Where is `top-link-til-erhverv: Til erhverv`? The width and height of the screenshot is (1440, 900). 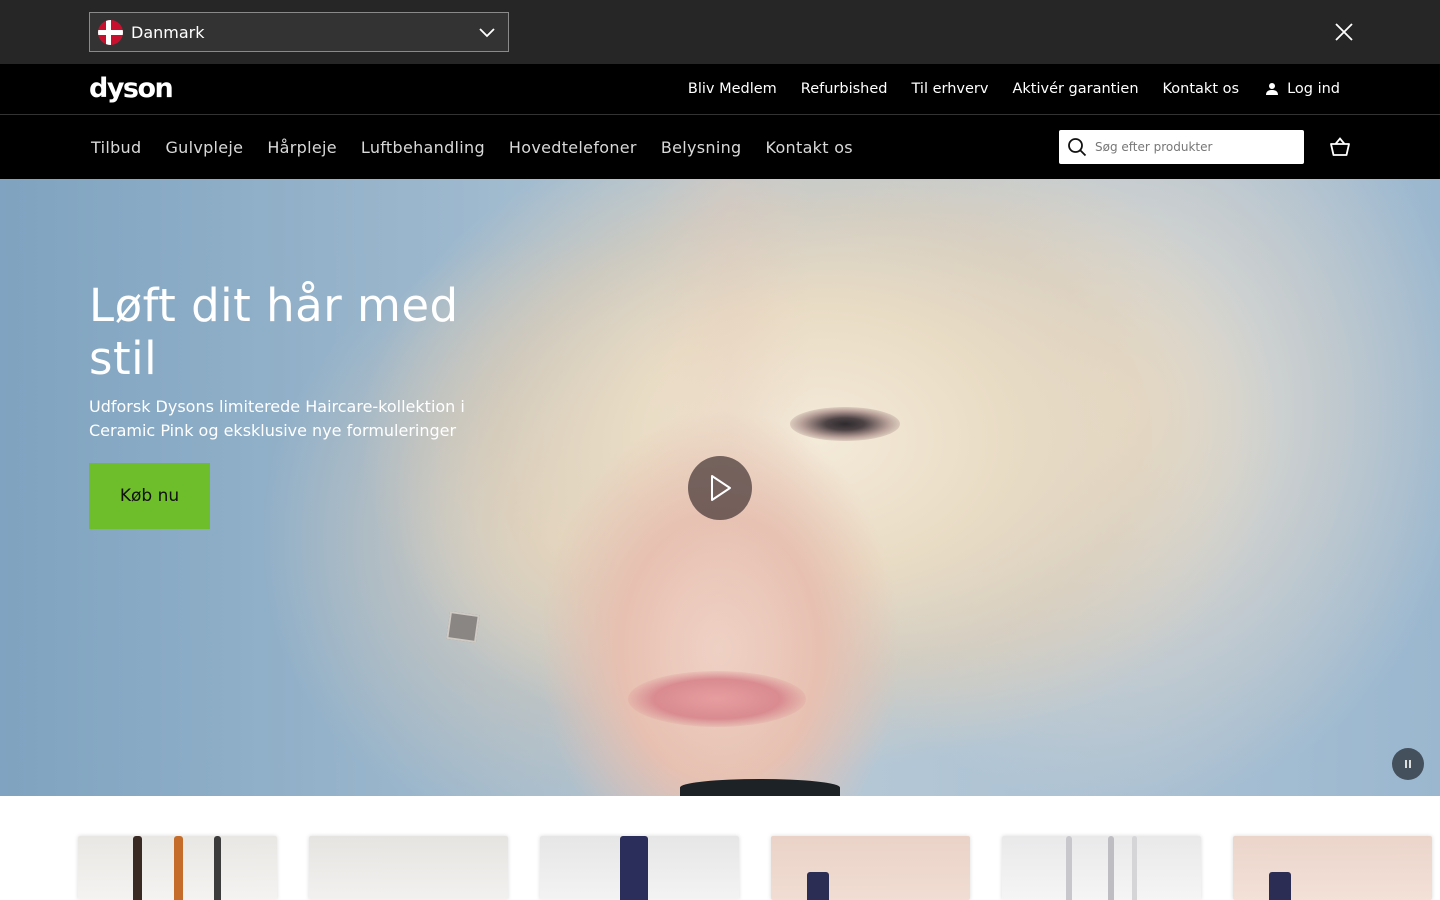 top-link-til-erhverv: Til erhverv is located at coordinates (950, 89).